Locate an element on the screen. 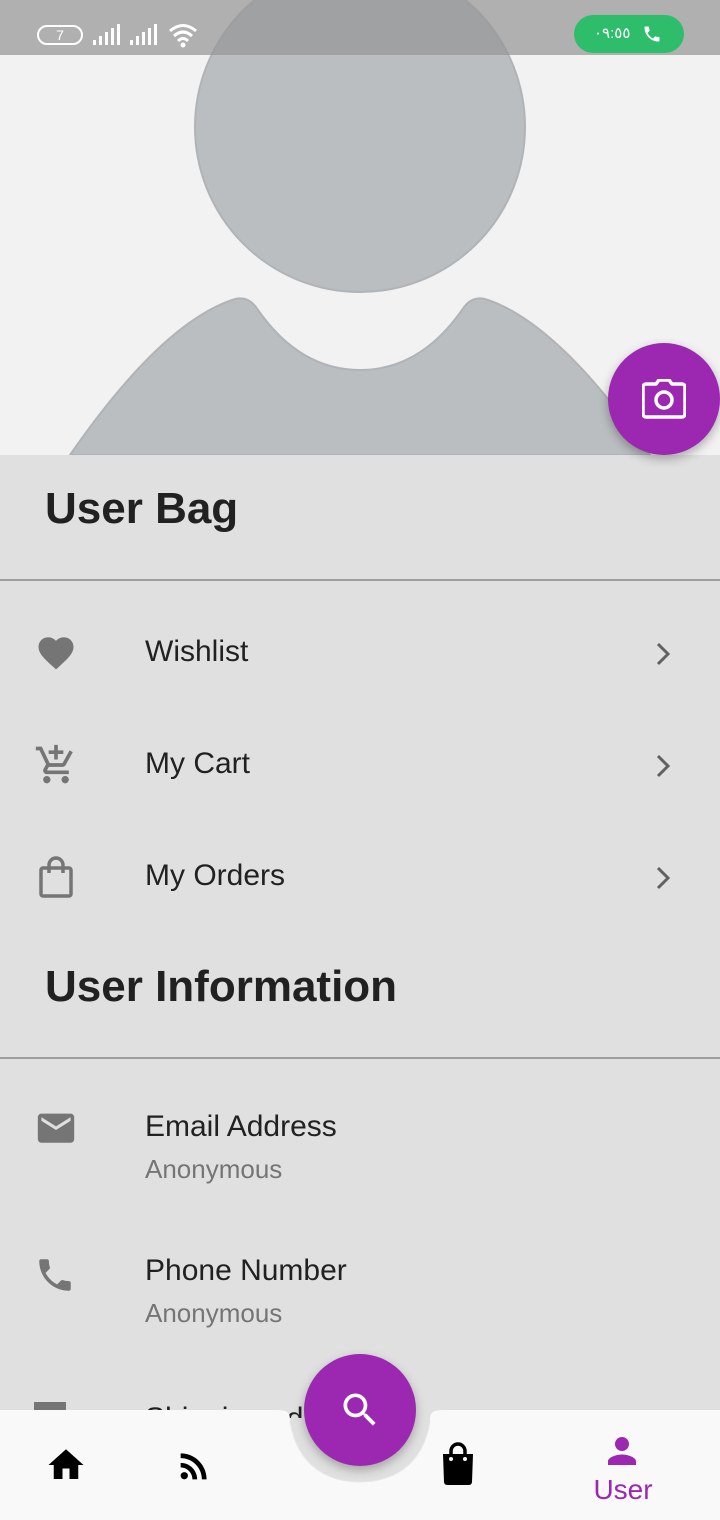 This screenshot has height=1520, width=720. email-icon is located at coordinates (56, 1128).